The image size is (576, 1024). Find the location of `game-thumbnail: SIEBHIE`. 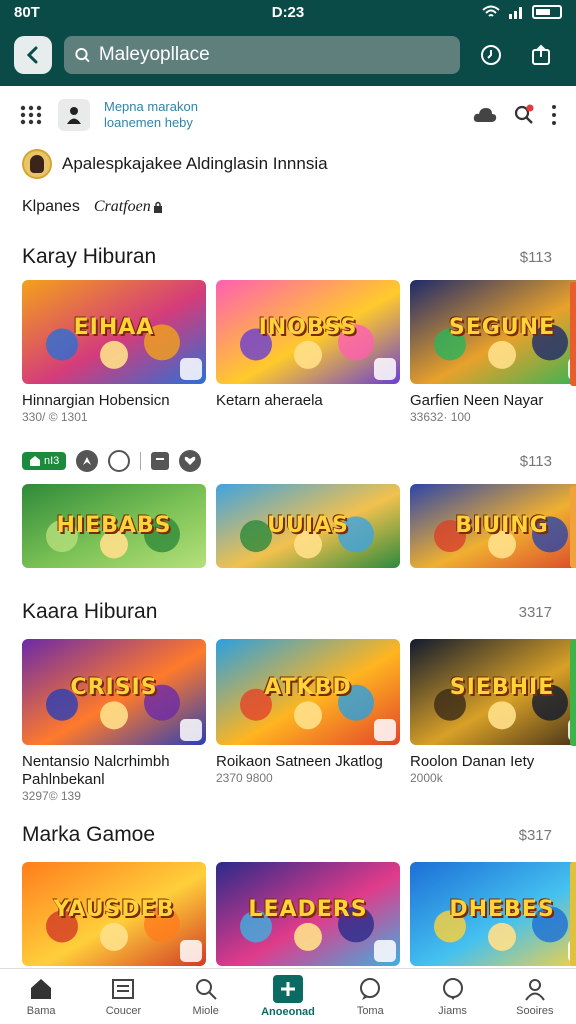

game-thumbnail: SIEBHIE is located at coordinates (493, 692).